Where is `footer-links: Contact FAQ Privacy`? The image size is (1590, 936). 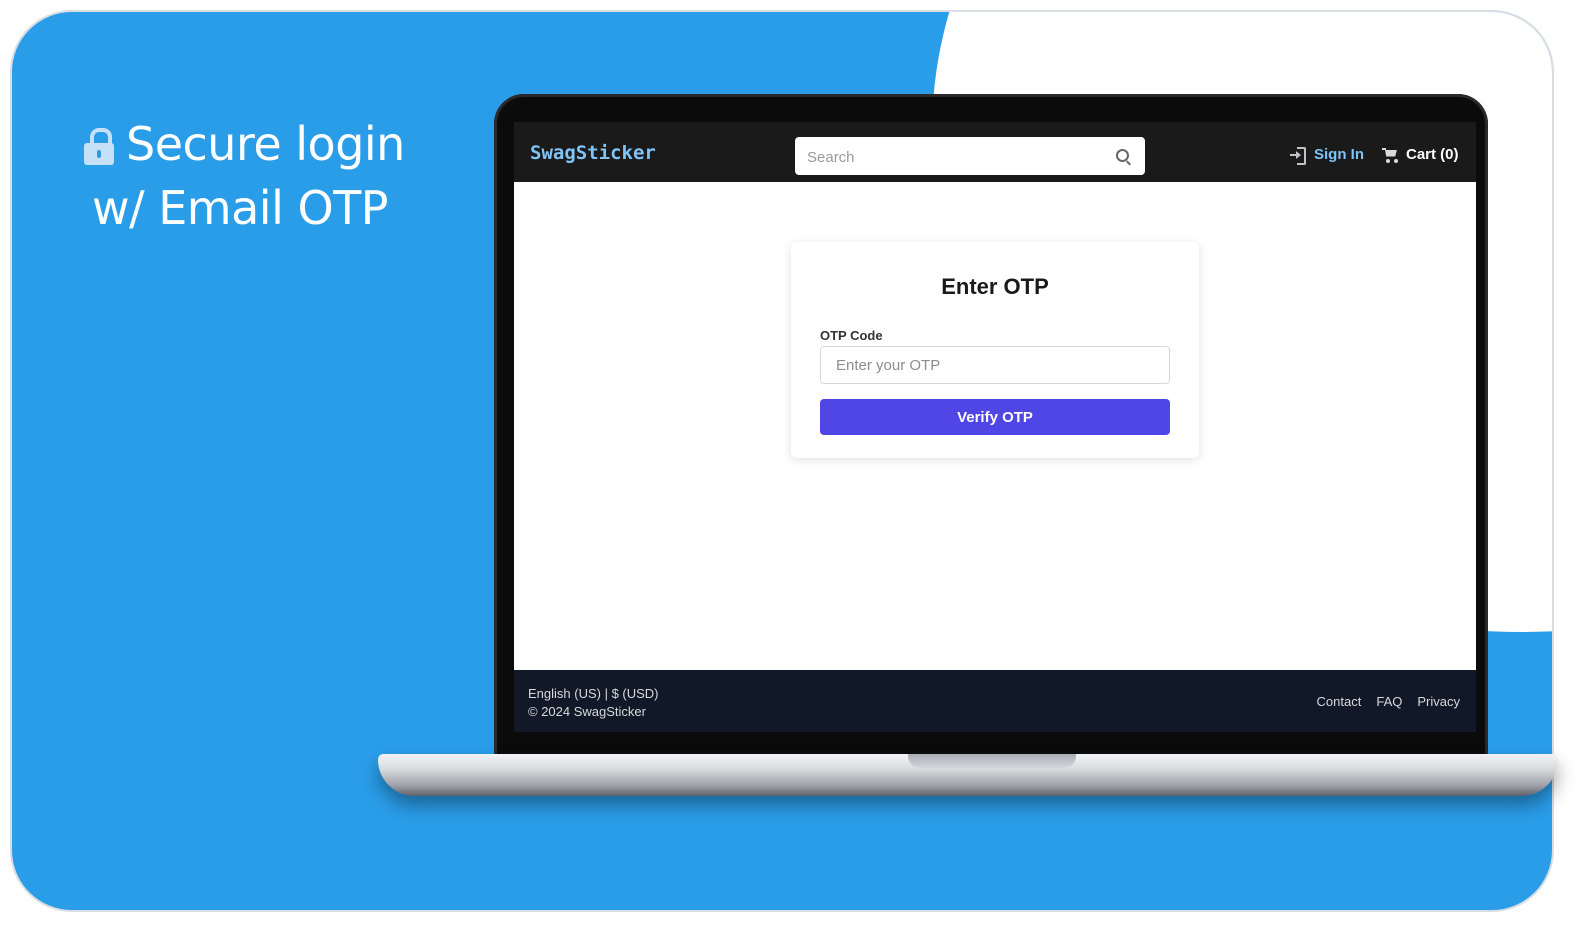 footer-links: Contact FAQ Privacy is located at coordinates (1388, 701).